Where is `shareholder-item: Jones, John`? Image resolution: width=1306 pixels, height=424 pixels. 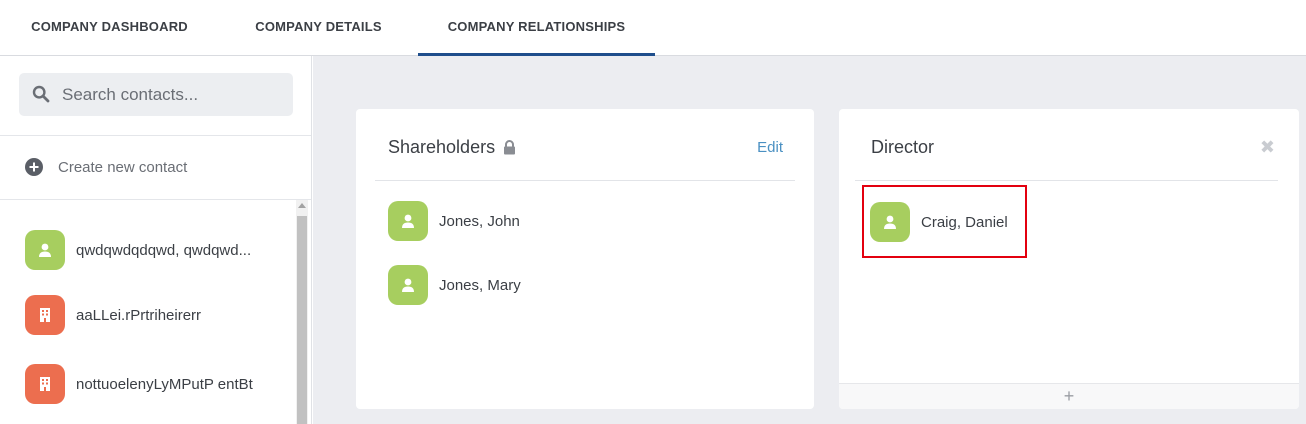 shareholder-item: Jones, John is located at coordinates (454, 221).